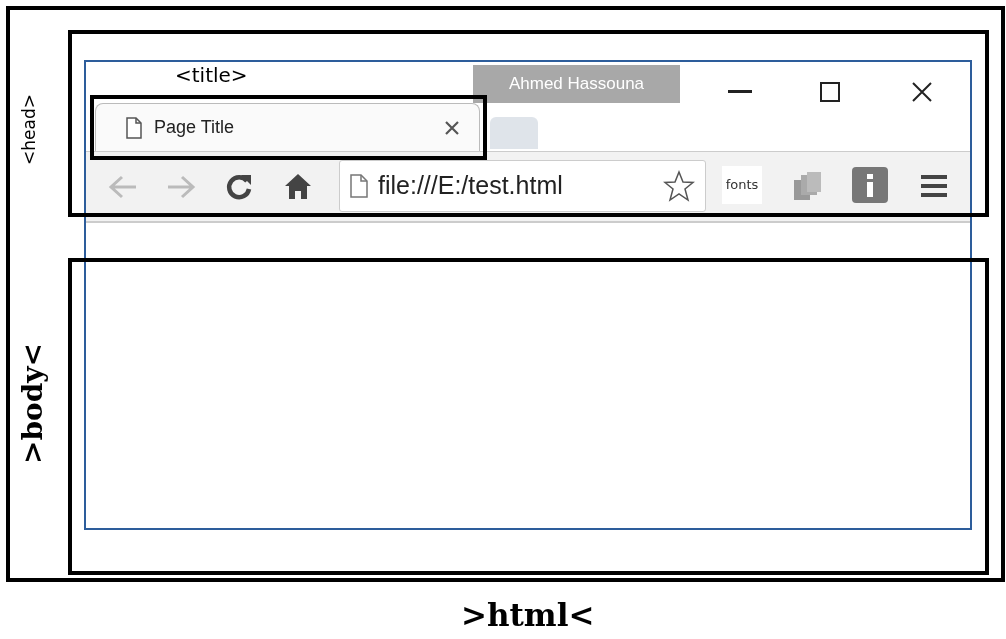 This screenshot has width=1006, height=639. I want to click on reload-icon, so click(239, 187).